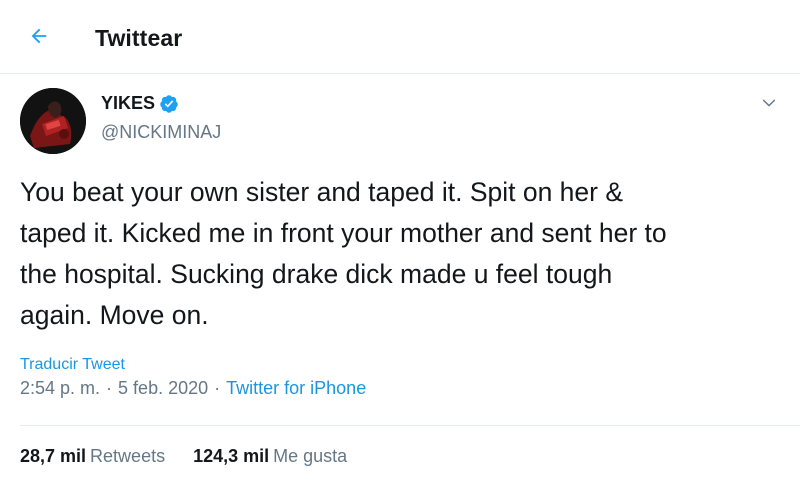 Image resolution: width=800 pixels, height=486 pixels. What do you see at coordinates (53, 456) in the screenshot?
I see `retweets-count: 28,7 mil` at bounding box center [53, 456].